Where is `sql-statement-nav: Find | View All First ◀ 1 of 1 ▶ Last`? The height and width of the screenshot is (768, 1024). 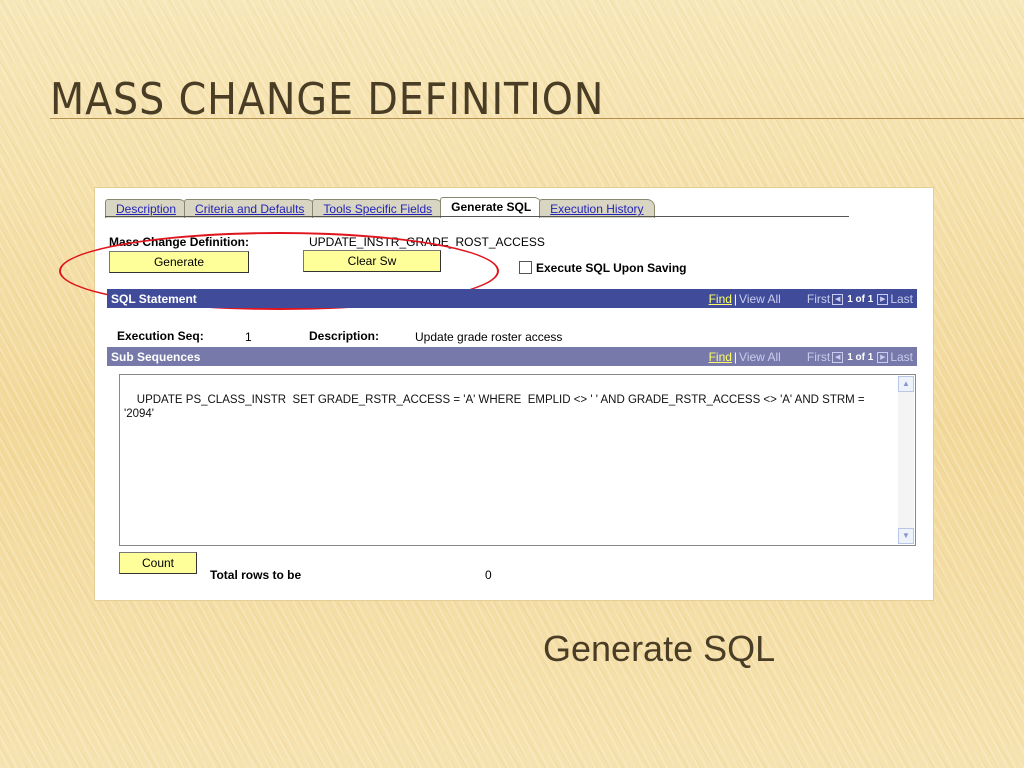
sql-statement-nav: Find | View All First ◀ 1 of 1 ▶ Last is located at coordinates (811, 299).